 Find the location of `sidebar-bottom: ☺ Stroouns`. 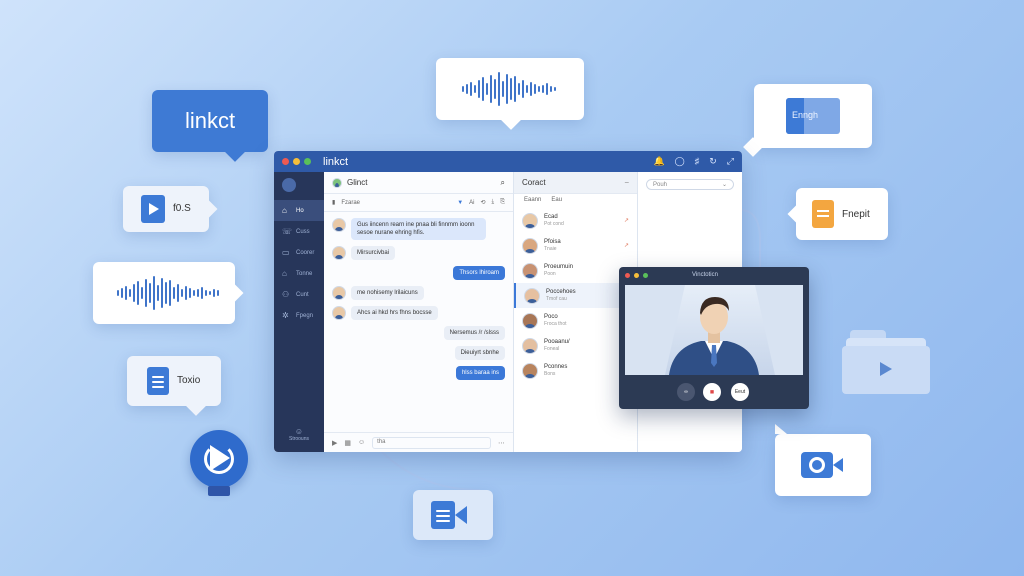

sidebar-bottom: ☺ Stroouns is located at coordinates (299, 434).